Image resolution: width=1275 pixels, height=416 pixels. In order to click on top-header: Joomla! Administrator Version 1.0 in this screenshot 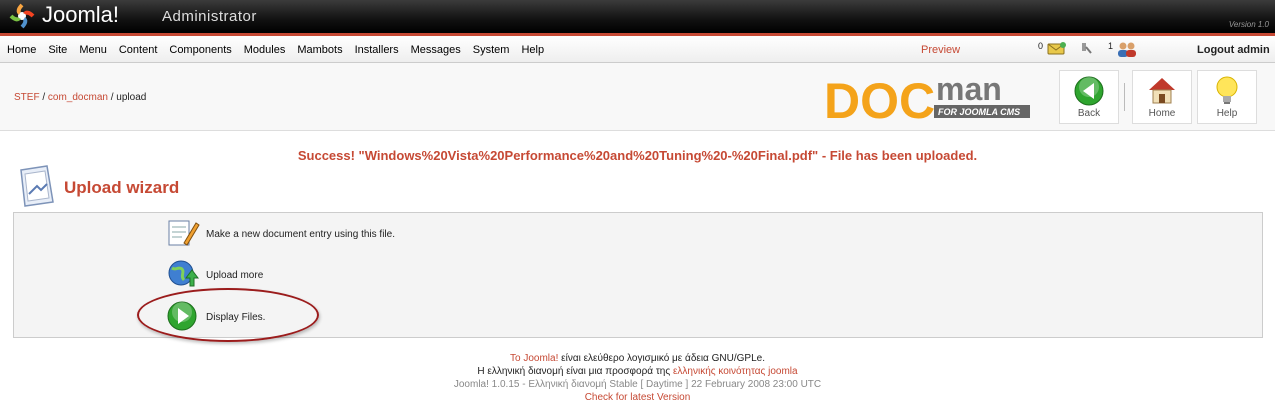, I will do `click(637, 16)`.